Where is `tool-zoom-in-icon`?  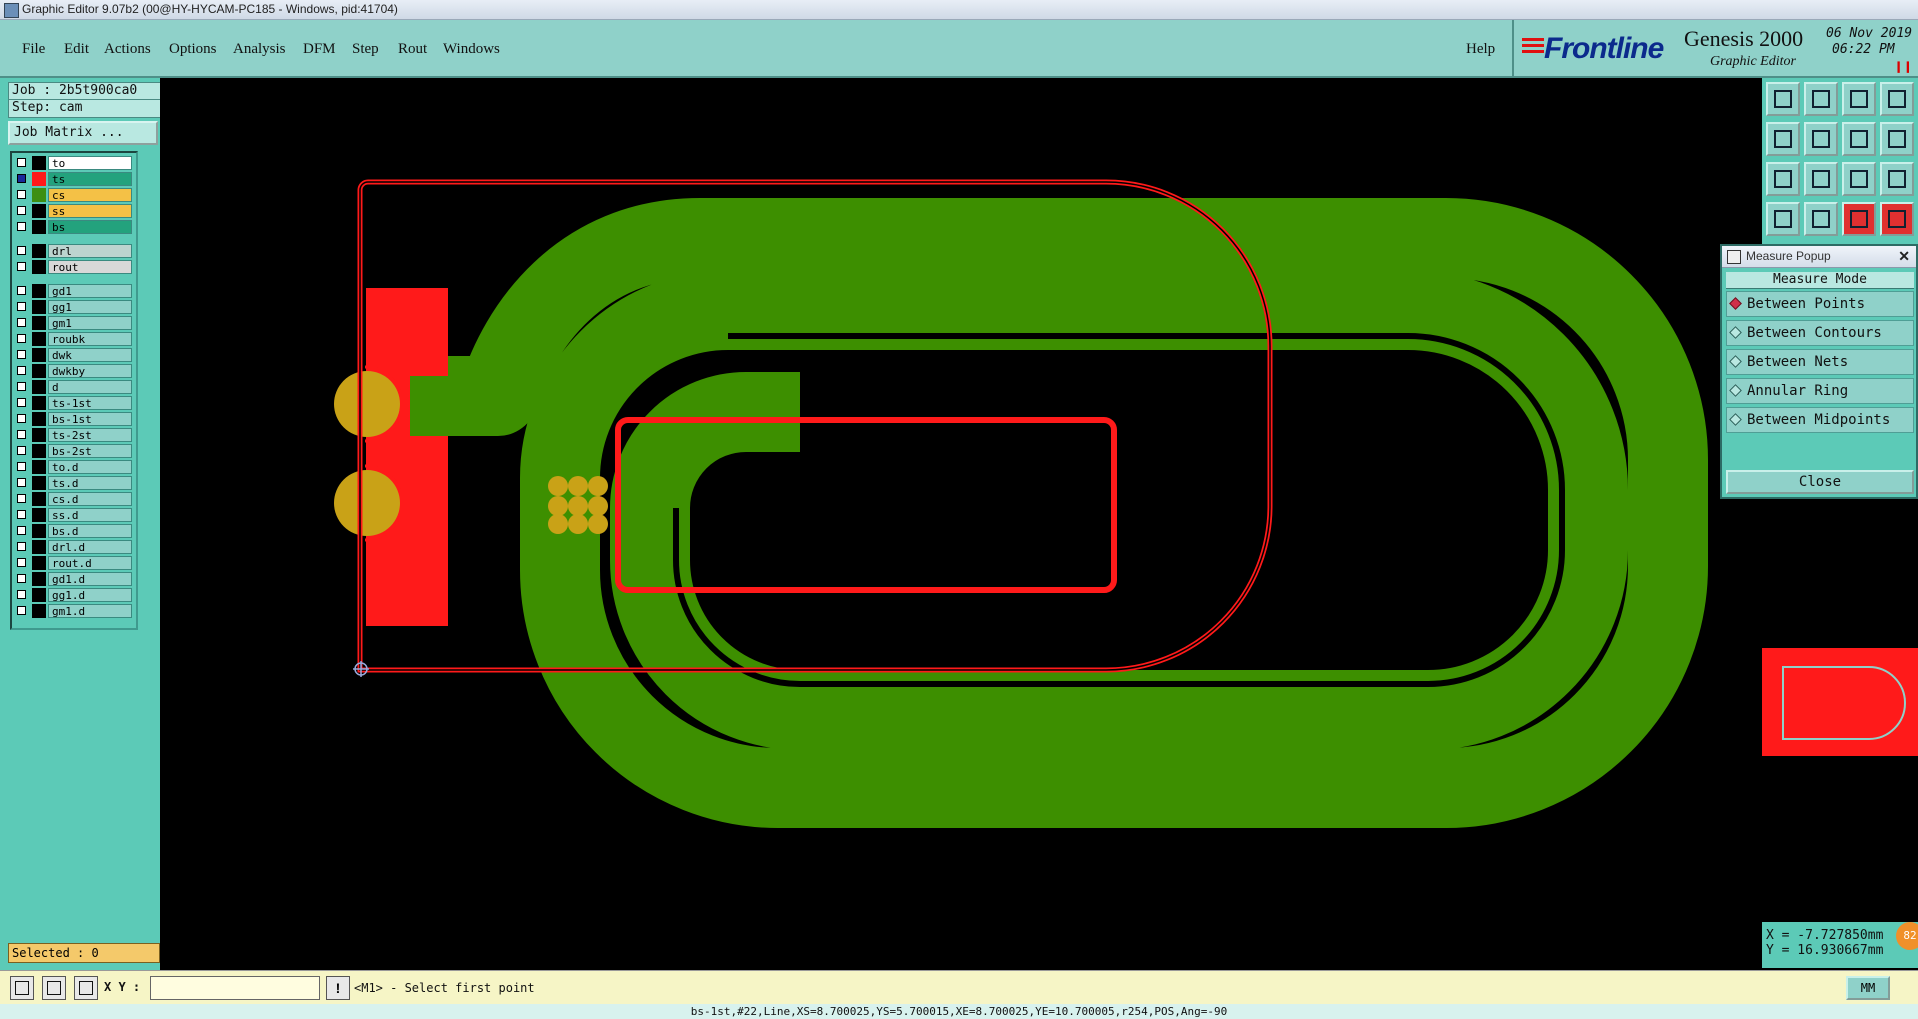 tool-zoom-in-icon is located at coordinates (1821, 179).